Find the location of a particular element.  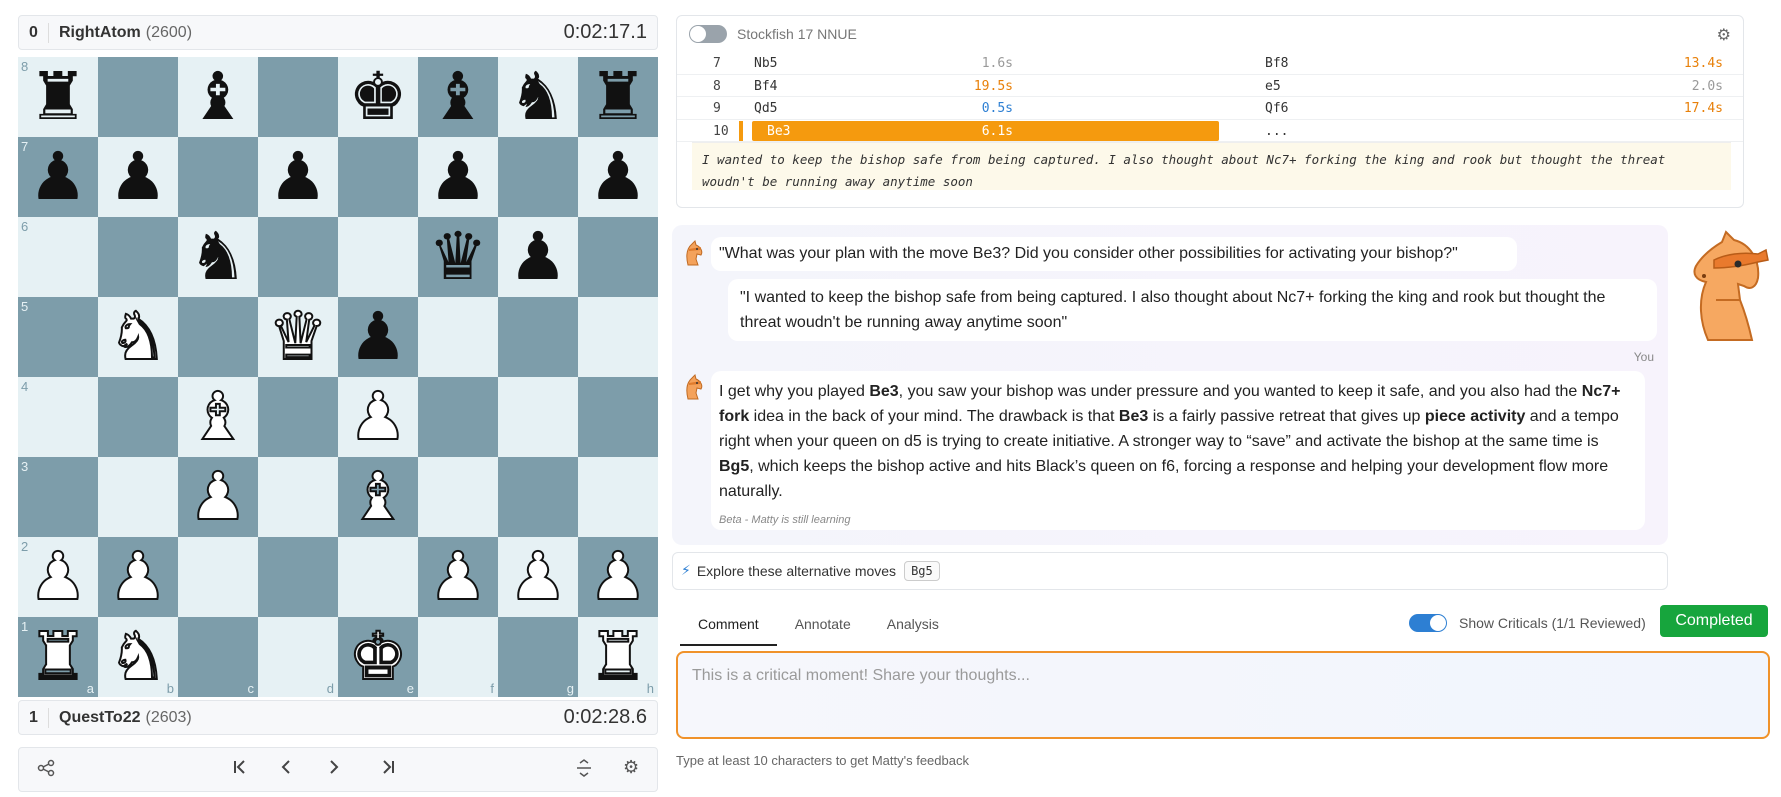

black-move: Qf6 is located at coordinates (1276, 108).